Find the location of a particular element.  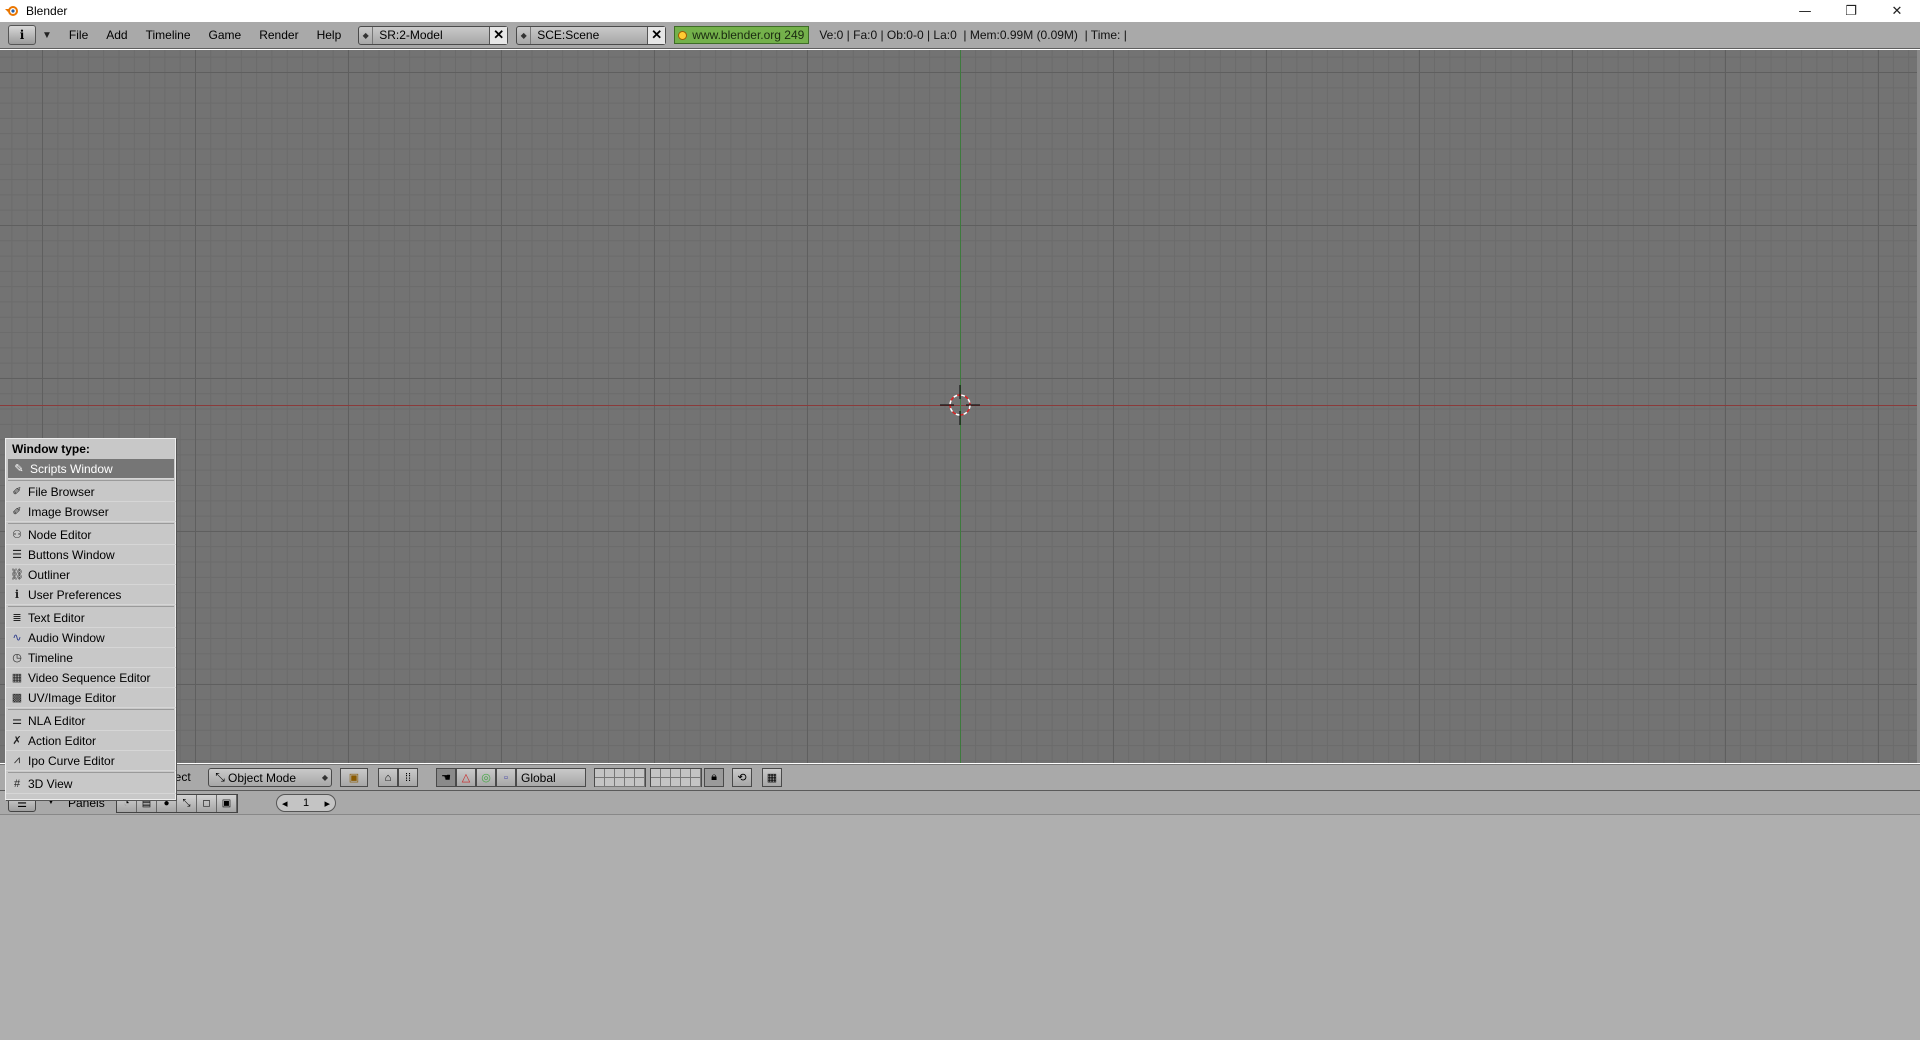

window-type-file-browser: ✐ File Browser is located at coordinates (91, 492).